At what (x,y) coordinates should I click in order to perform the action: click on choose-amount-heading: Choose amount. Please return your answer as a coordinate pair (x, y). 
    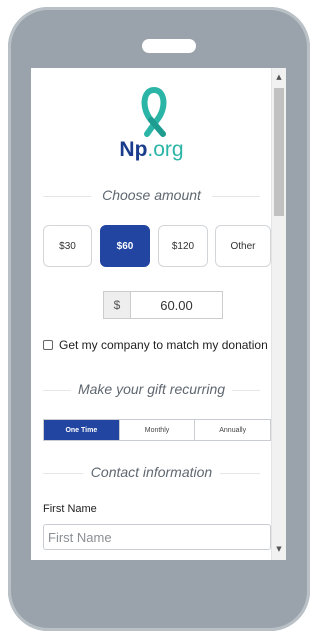
    Looking at the image, I should click on (151, 195).